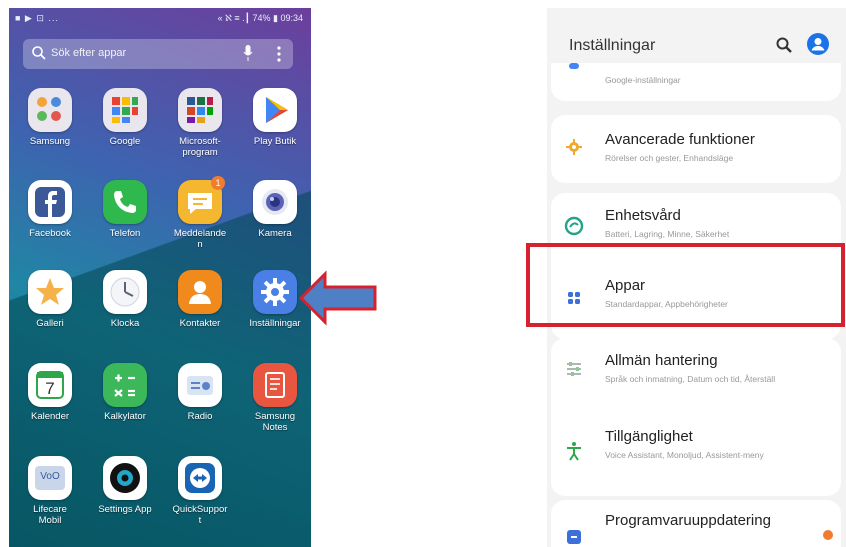  I want to click on app-phone: Telefon, so click(125, 209).